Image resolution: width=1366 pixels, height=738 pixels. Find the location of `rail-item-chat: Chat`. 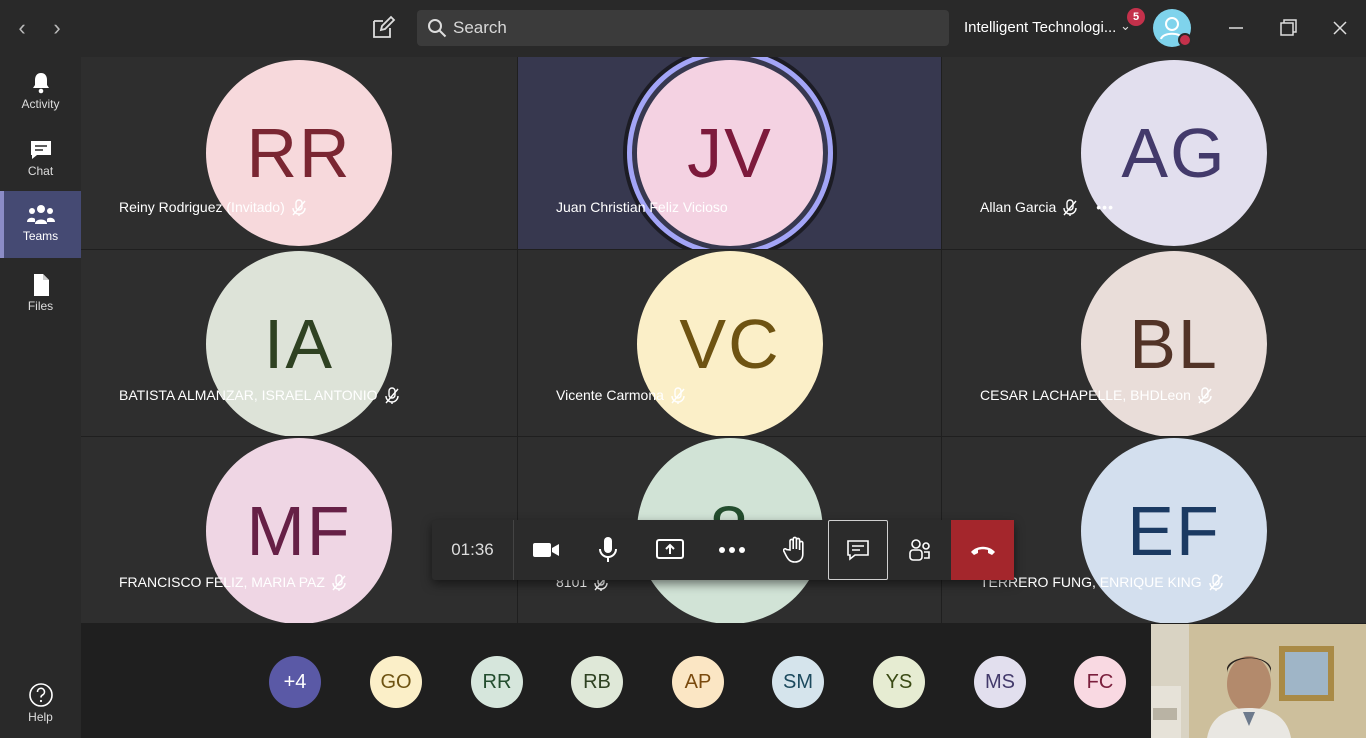

rail-item-chat: Chat is located at coordinates (40, 158).